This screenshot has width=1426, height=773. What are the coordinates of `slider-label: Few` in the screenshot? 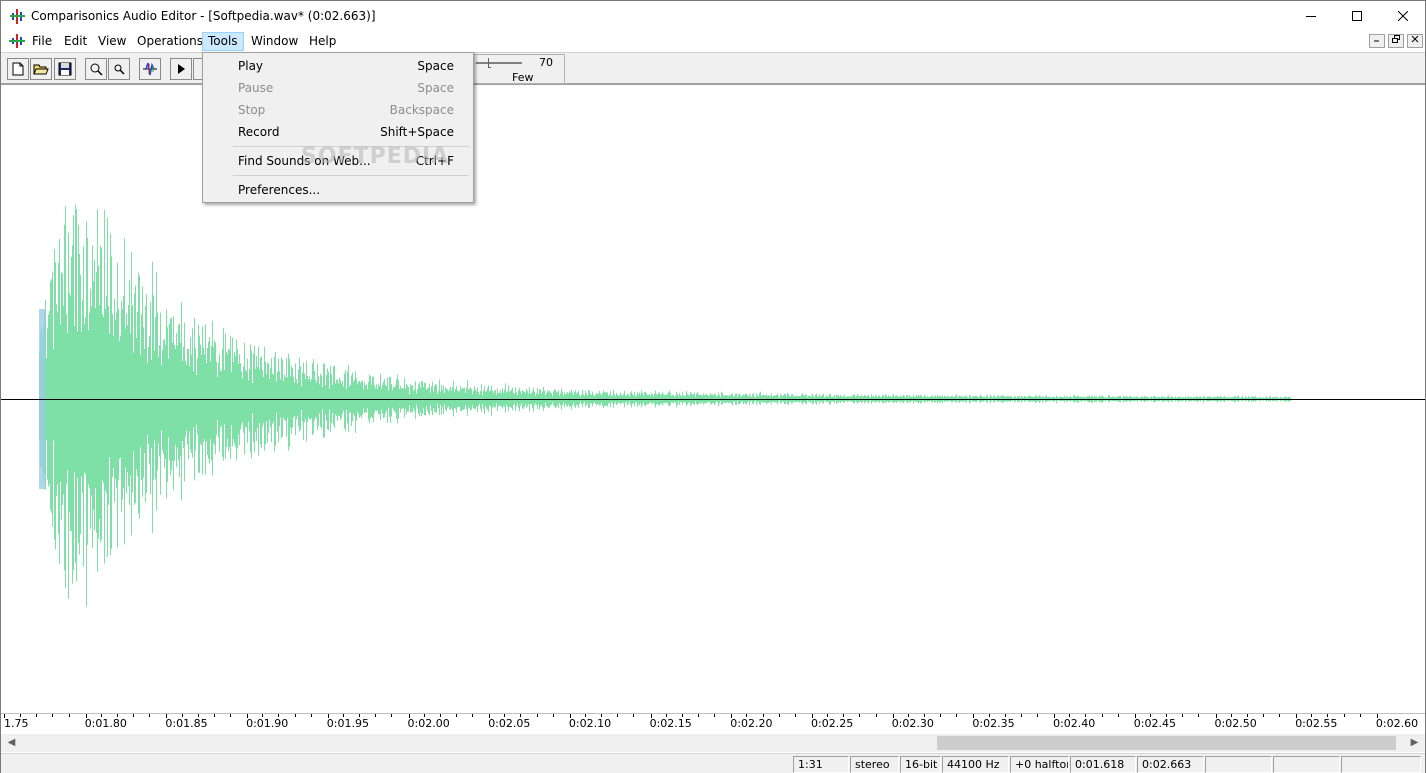 It's located at (523, 77).